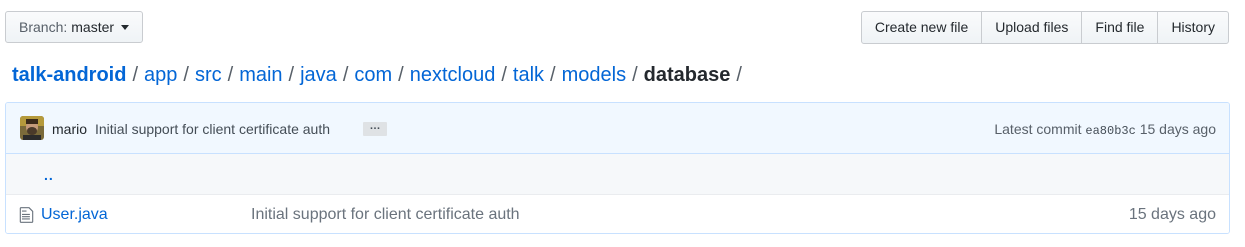 This screenshot has width=1245, height=247. What do you see at coordinates (528, 75) in the screenshot?
I see `breadcrumb-link-talk: talk` at bounding box center [528, 75].